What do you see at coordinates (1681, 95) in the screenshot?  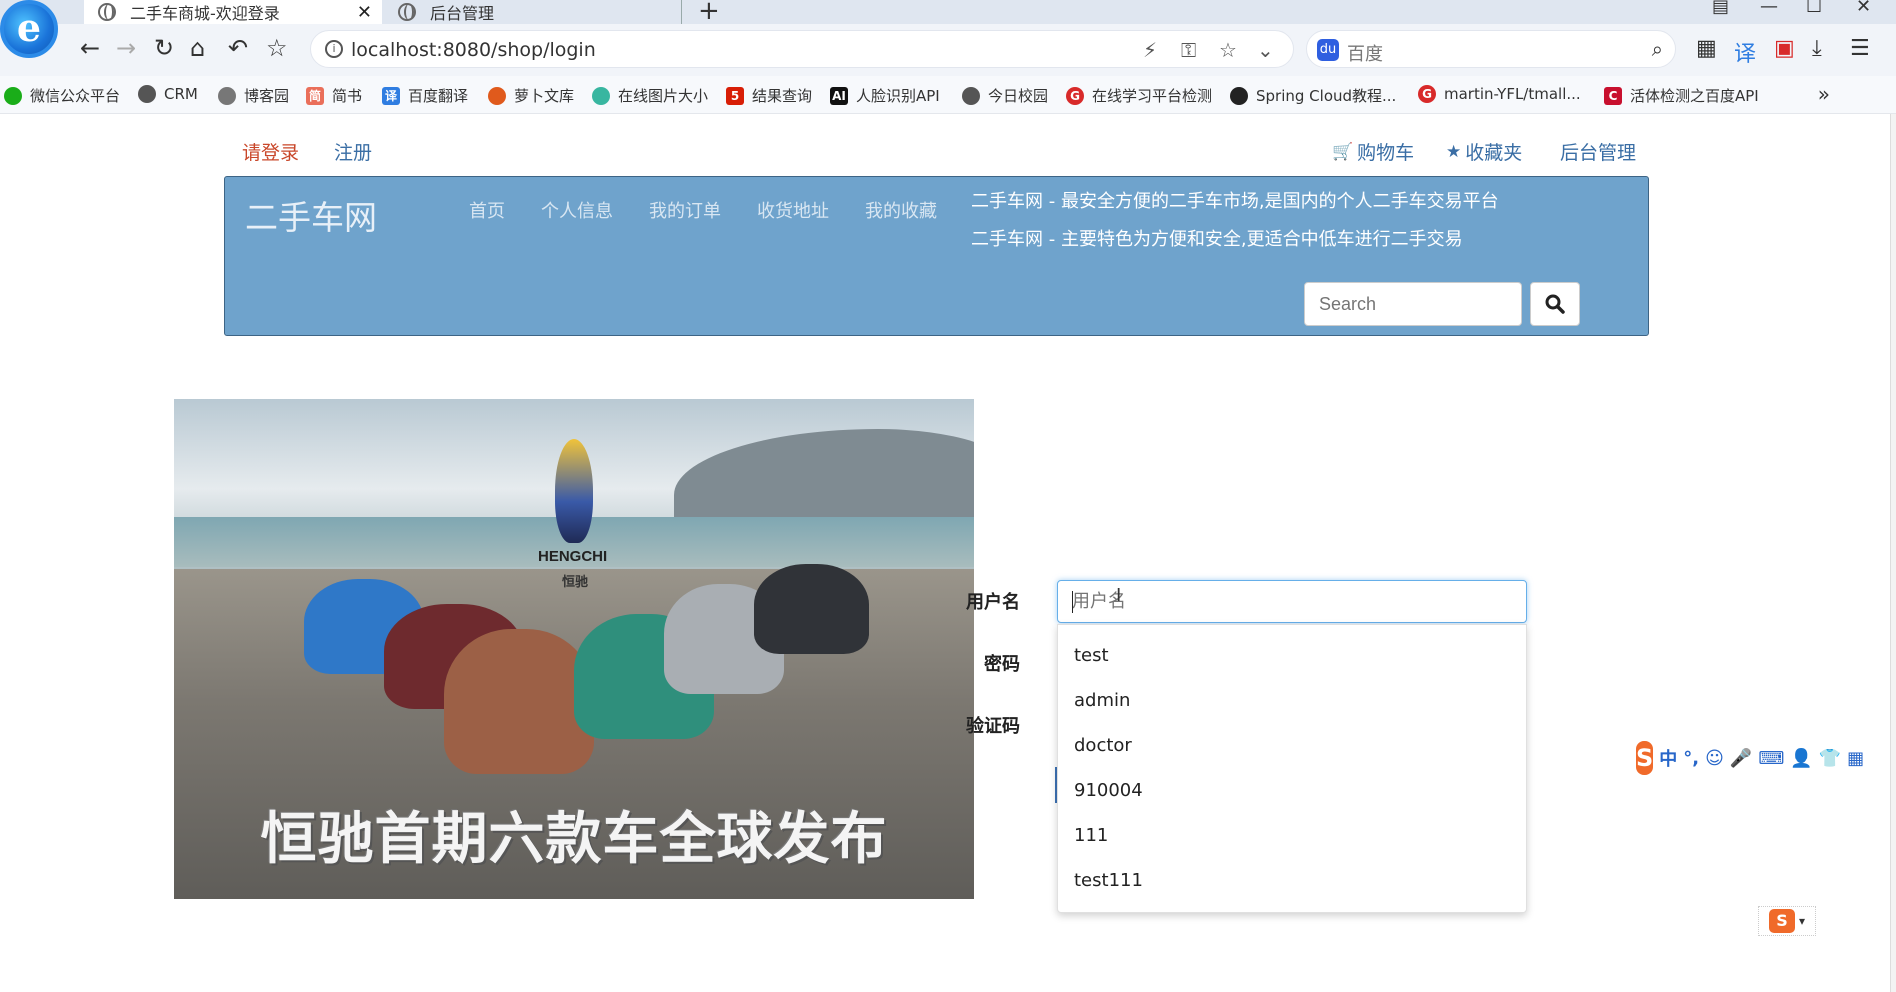 I see `bookmark-item: C 活体检测之百度API` at bounding box center [1681, 95].